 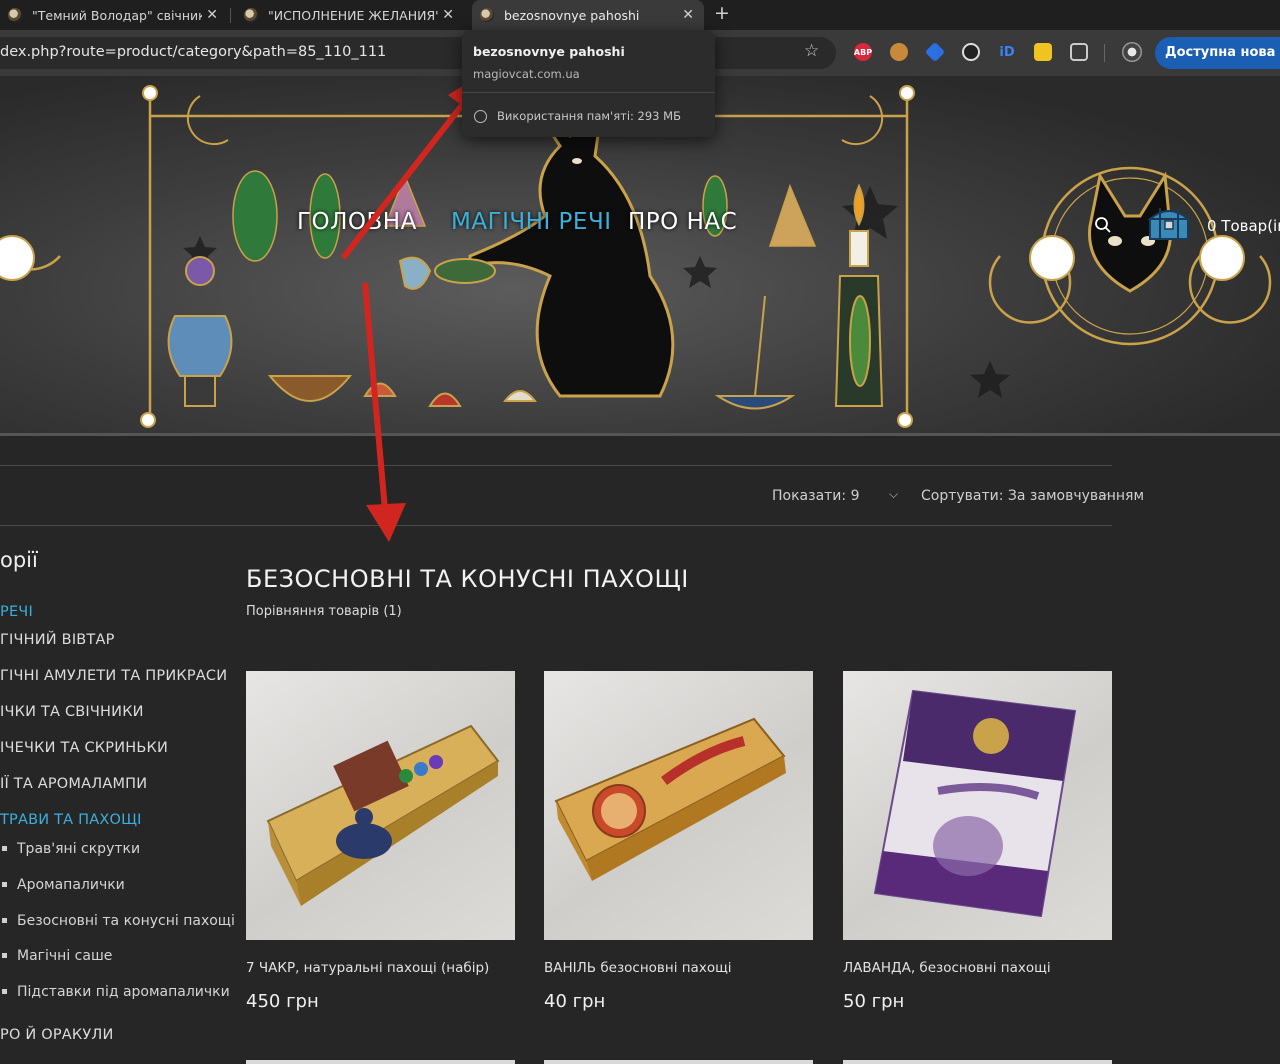 What do you see at coordinates (480, 116) in the screenshot?
I see `memory-gauge-icon` at bounding box center [480, 116].